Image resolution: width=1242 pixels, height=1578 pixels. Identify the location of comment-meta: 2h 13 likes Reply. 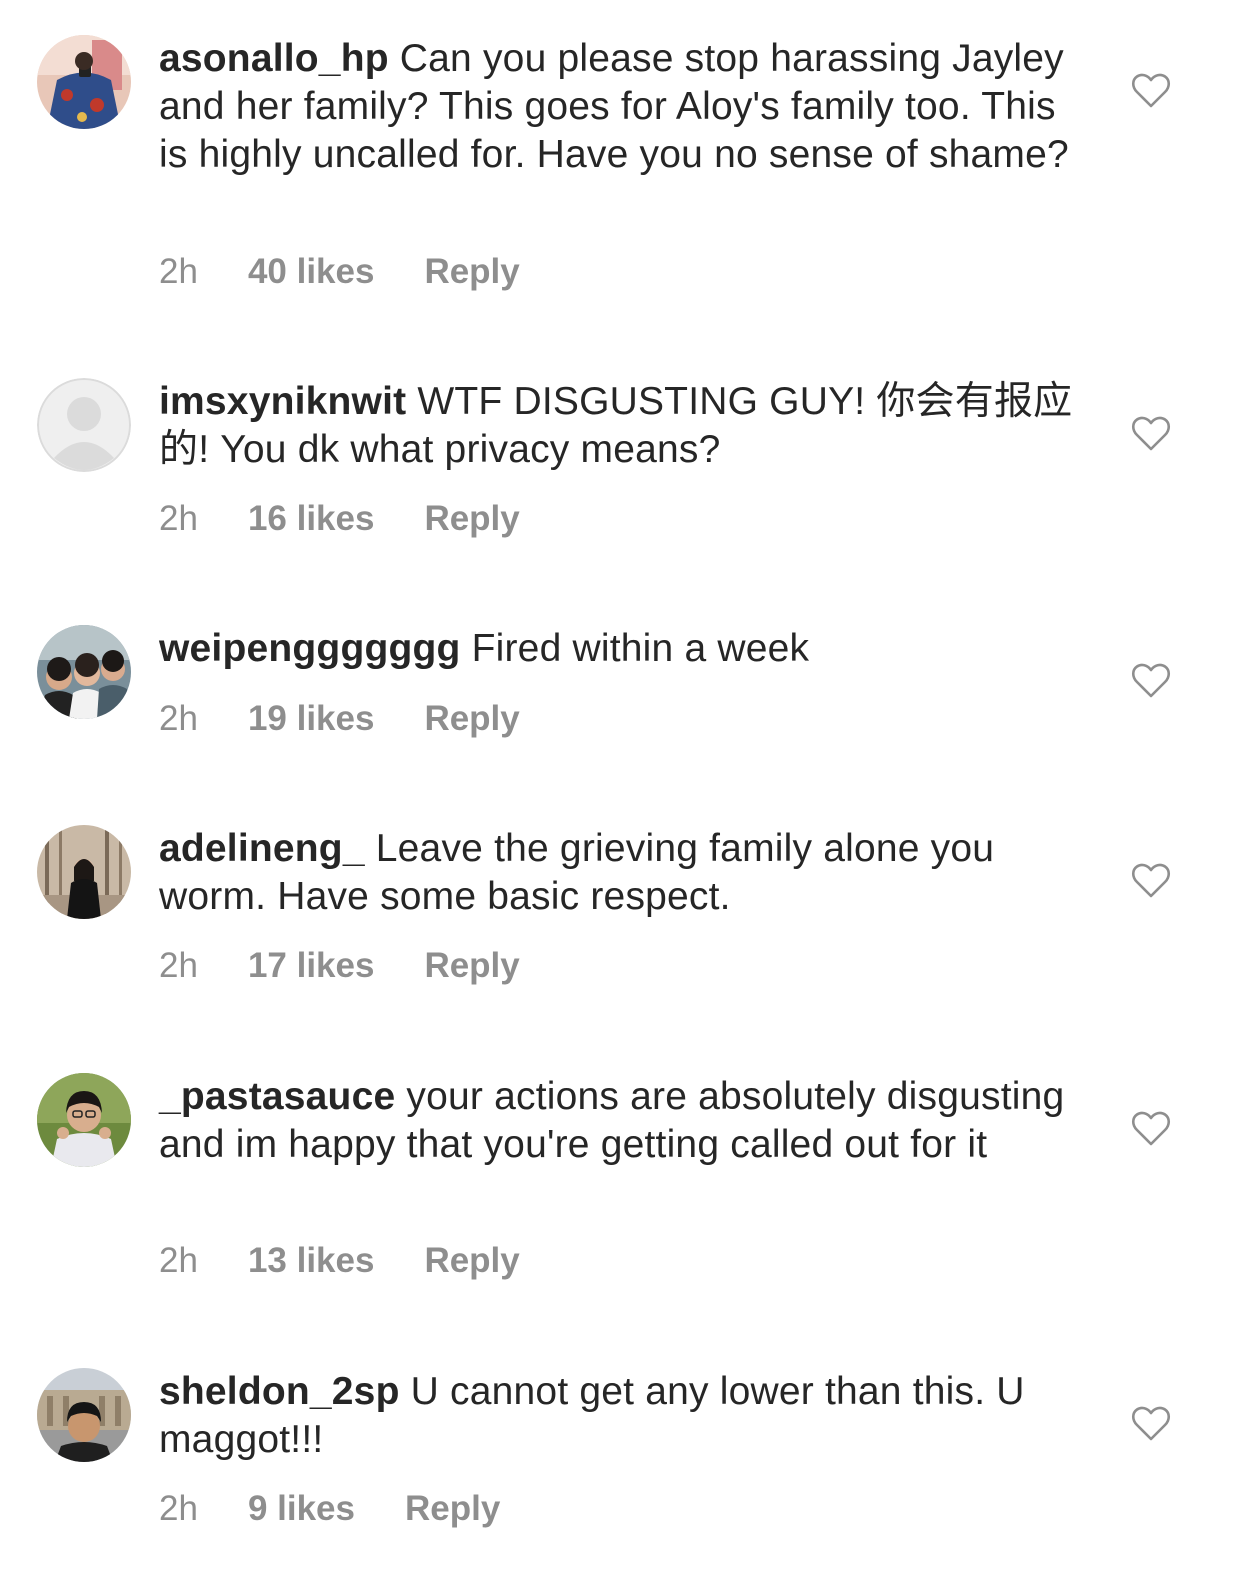
(364, 1261).